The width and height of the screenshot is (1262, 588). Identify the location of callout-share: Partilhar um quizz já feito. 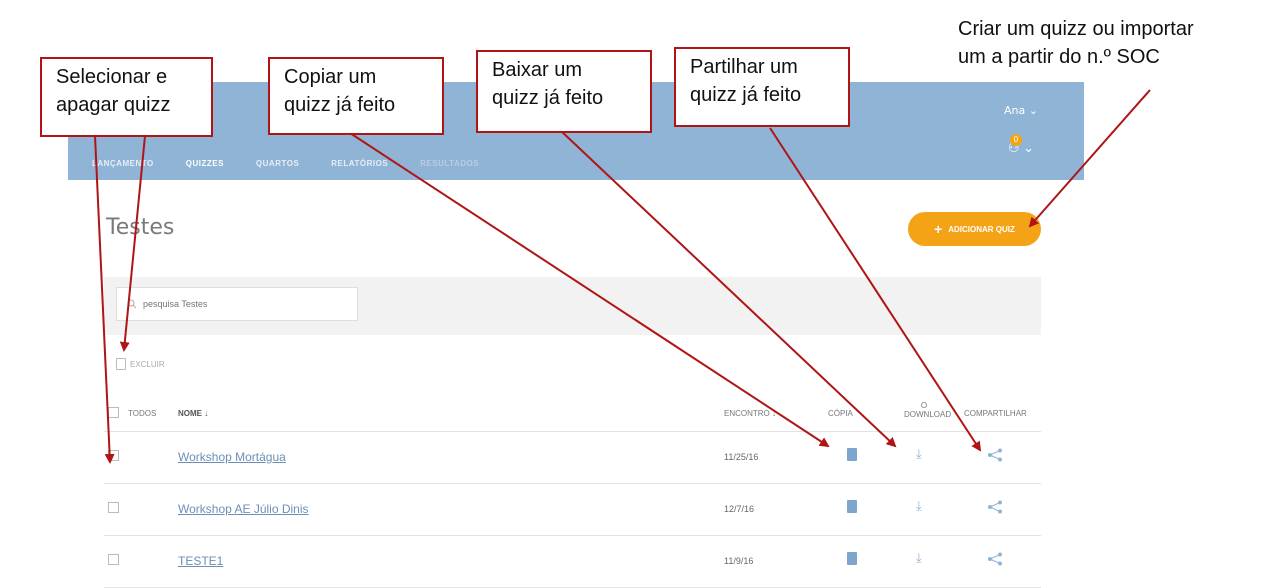
(762, 87).